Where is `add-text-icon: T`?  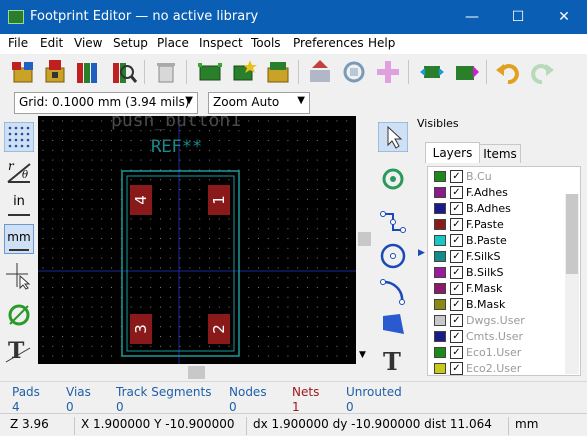
add-text-icon: T is located at coordinates (393, 359).